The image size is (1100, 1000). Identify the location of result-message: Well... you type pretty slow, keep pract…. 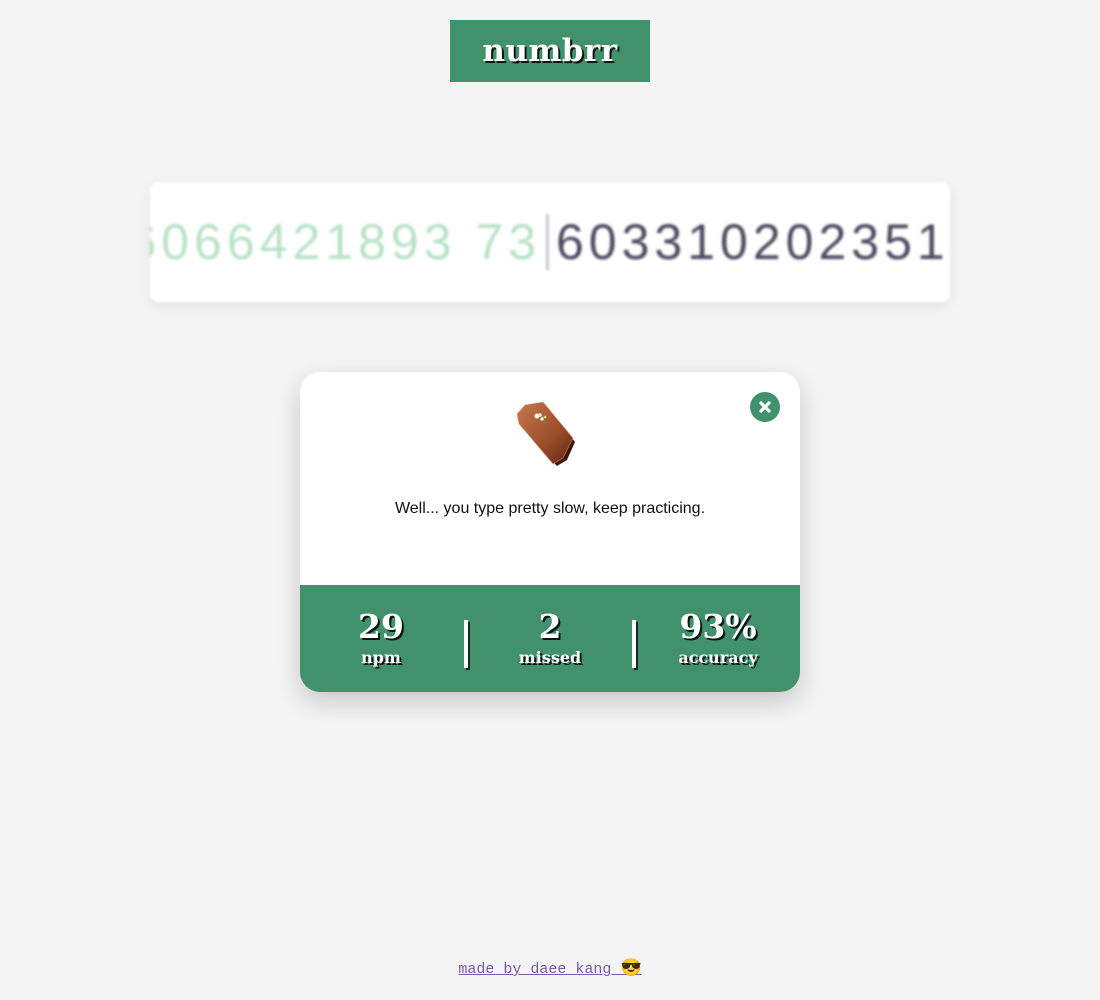
(550, 508).